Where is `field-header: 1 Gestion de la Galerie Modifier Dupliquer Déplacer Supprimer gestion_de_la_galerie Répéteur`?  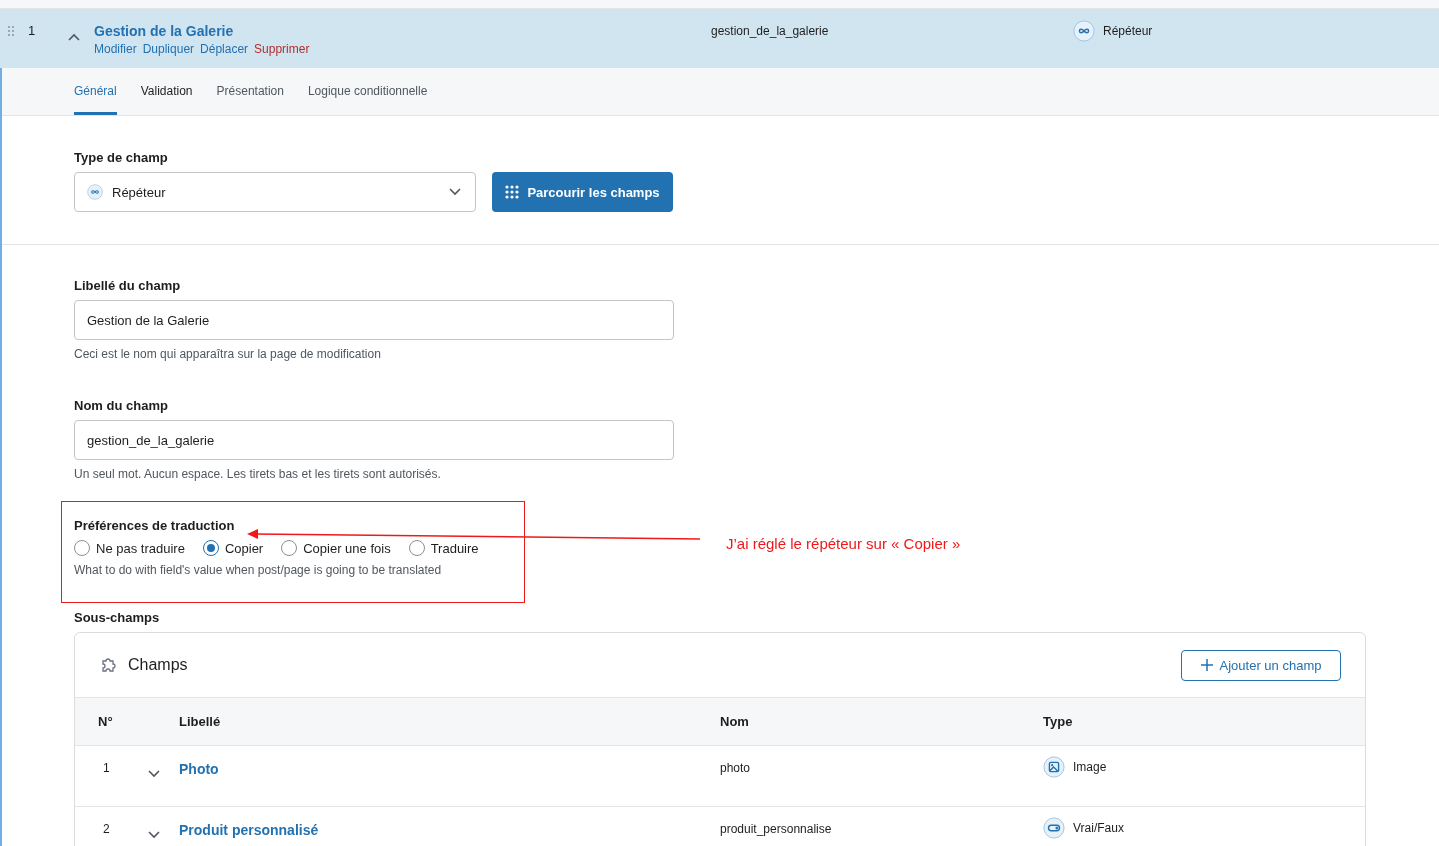 field-header: 1 Gestion de la Galerie Modifier Dupliquer Déplacer Supprimer gestion_de_la_galerie Répéteur is located at coordinates (719, 38).